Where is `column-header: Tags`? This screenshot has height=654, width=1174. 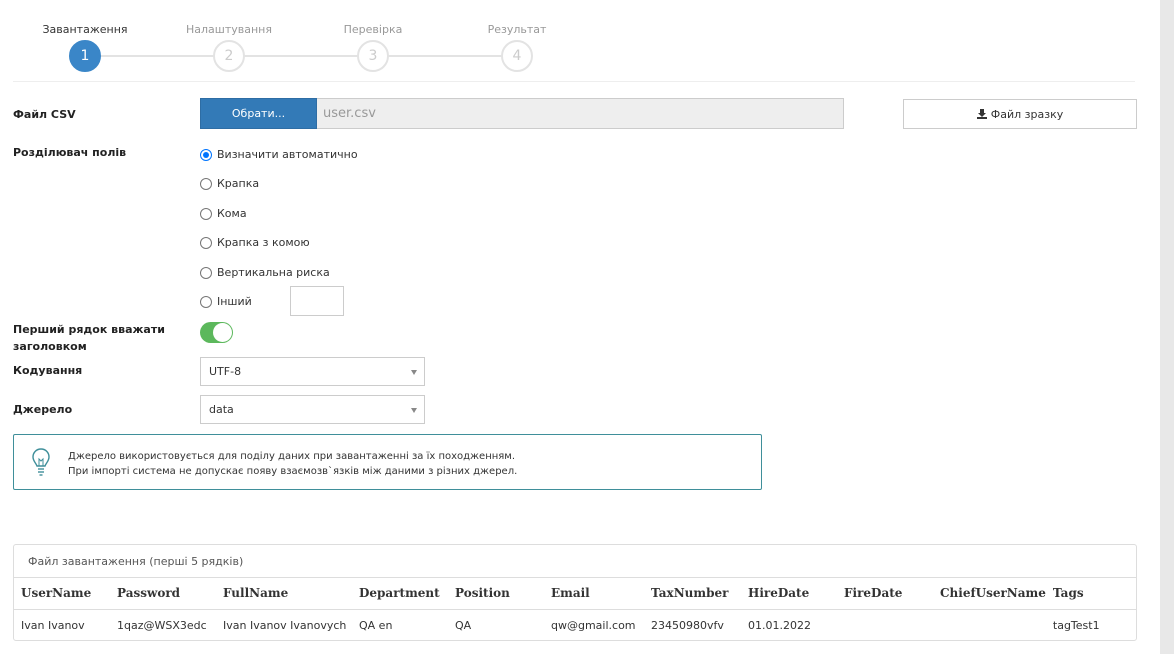 column-header: Tags is located at coordinates (1090, 594).